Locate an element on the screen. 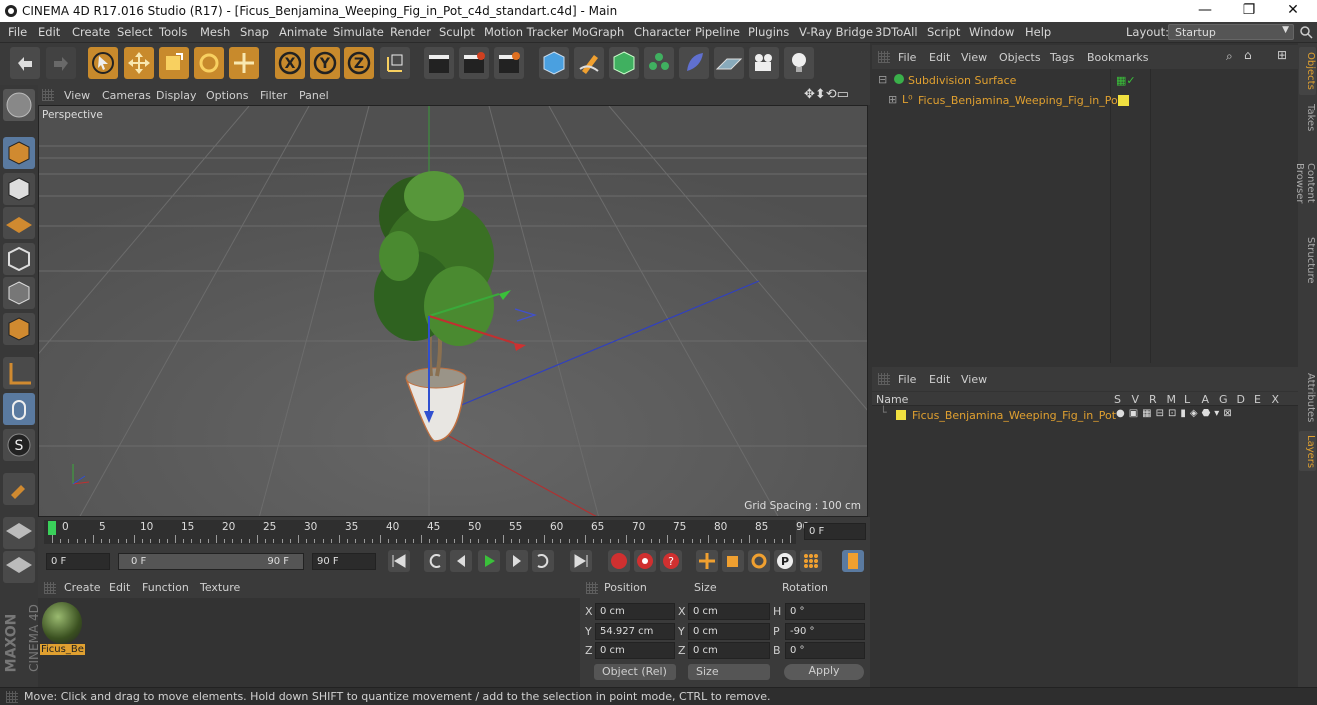 Image resolution: width=1317 pixels, height=705 pixels. goto-start-button is located at coordinates (399, 561).